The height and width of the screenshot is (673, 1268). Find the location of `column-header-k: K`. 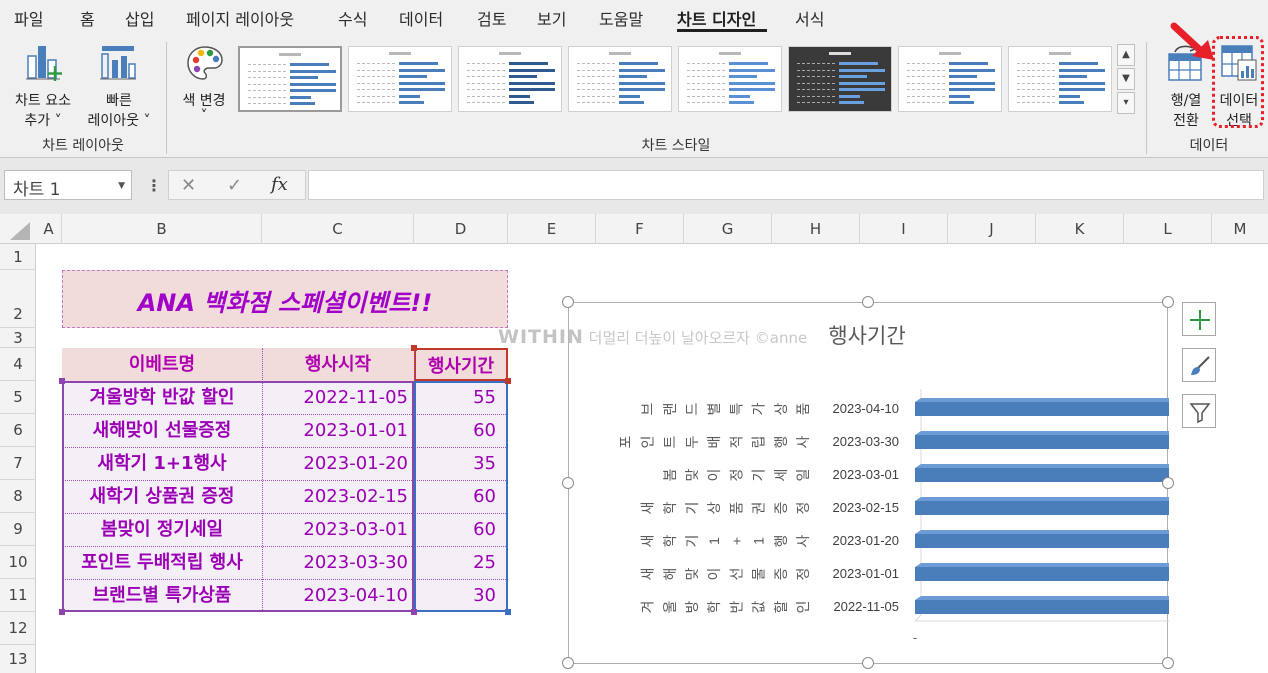

column-header-k: K is located at coordinates (1080, 229).